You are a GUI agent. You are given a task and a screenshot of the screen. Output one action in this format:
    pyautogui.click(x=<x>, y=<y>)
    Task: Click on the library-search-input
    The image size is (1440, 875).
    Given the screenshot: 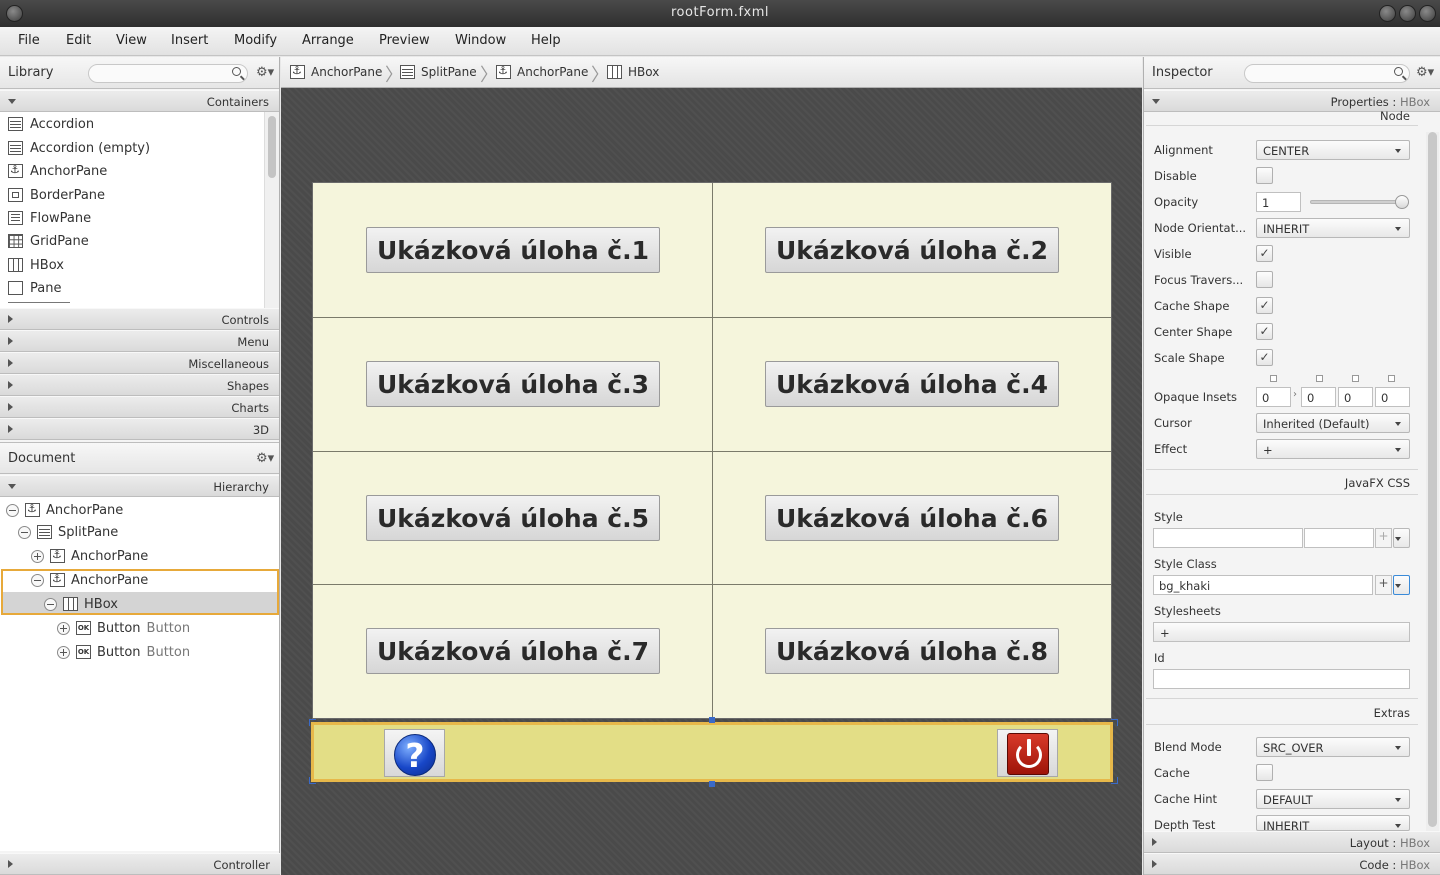 What is the action you would take?
    pyautogui.click(x=168, y=73)
    